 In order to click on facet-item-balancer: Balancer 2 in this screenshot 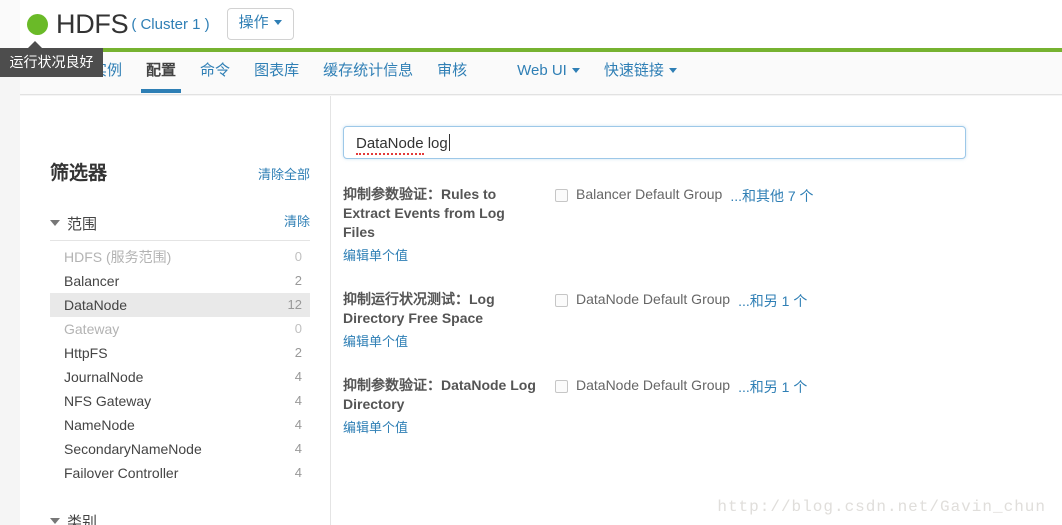, I will do `click(180, 281)`.